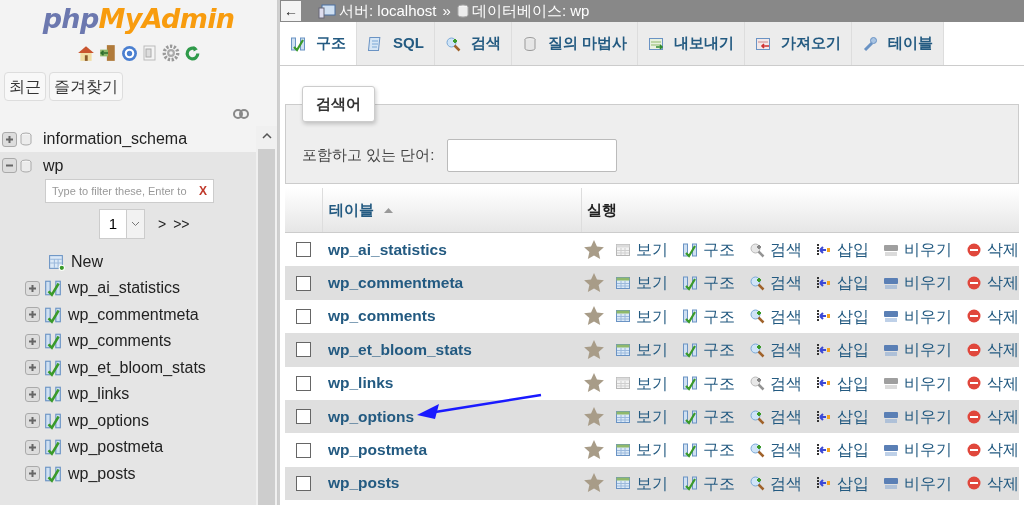 The height and width of the screenshot is (505, 1024). What do you see at coordinates (291, 11) in the screenshot?
I see `back-button: ←` at bounding box center [291, 11].